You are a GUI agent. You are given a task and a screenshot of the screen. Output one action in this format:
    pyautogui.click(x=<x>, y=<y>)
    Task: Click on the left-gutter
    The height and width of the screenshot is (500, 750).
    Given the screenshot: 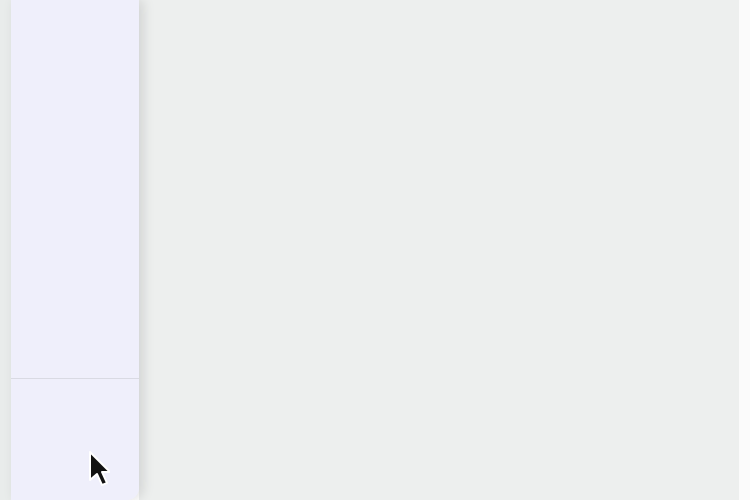 What is the action you would take?
    pyautogui.click(x=5, y=250)
    